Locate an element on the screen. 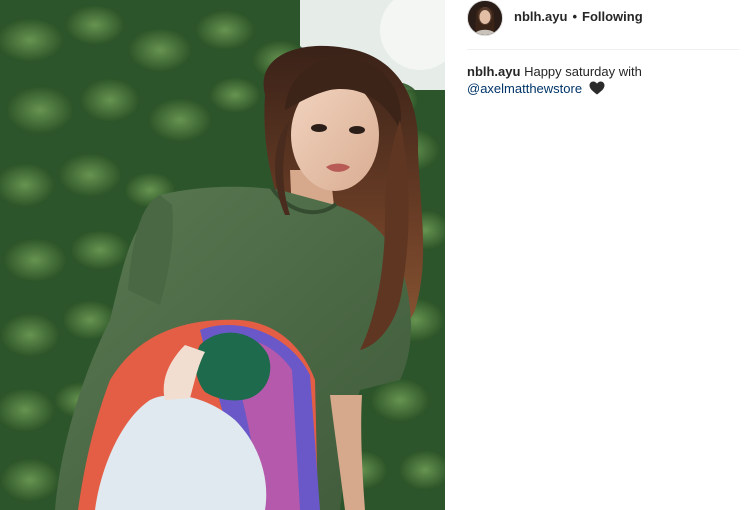 The image size is (745, 510). post-header: nblh.ayu • Following is located at coordinates (603, 25).